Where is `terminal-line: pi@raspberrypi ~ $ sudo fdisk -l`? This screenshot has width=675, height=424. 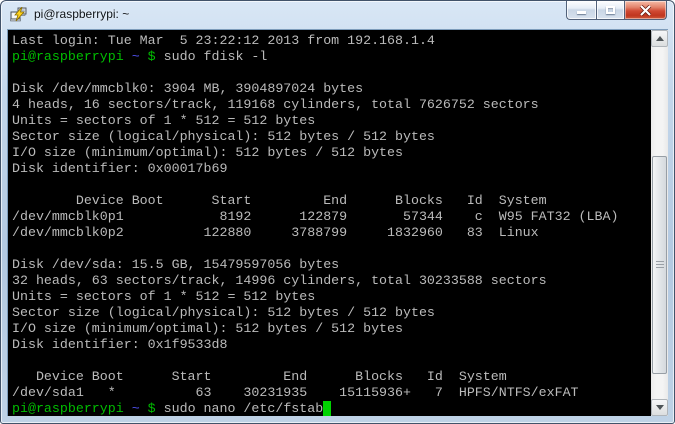
terminal-line: pi@raspberrypi ~ $ sudo fdisk -l is located at coordinates (140, 56).